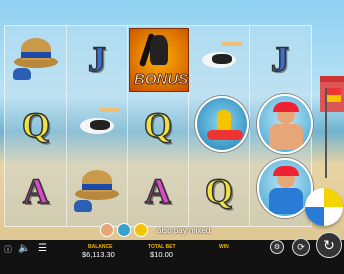 The width and height of the screenshot is (344, 274). What do you see at coordinates (42, 248) in the screenshot?
I see `menu-icon: ☰` at bounding box center [42, 248].